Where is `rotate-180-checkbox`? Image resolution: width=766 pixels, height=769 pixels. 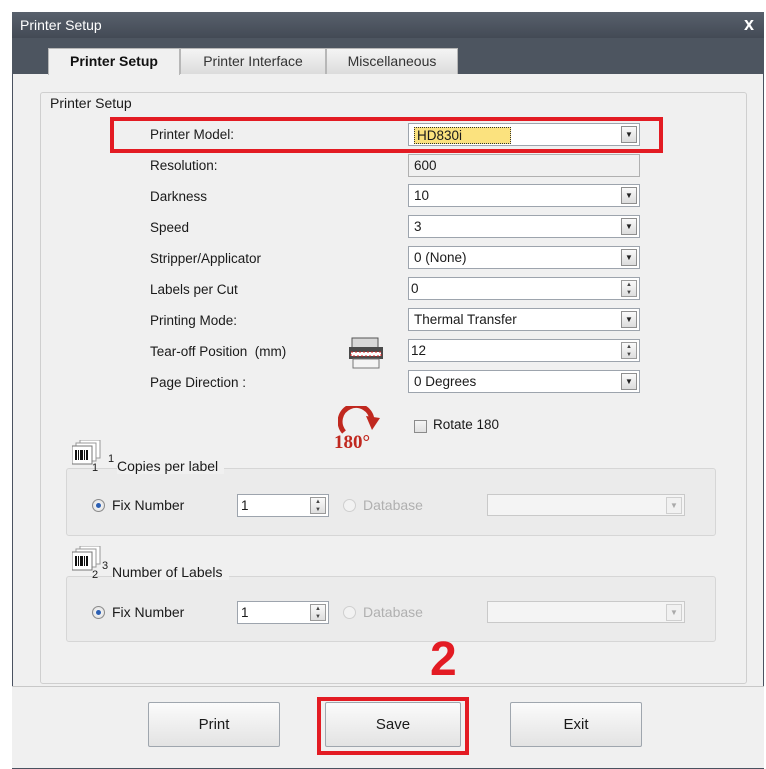 rotate-180-checkbox is located at coordinates (420, 426).